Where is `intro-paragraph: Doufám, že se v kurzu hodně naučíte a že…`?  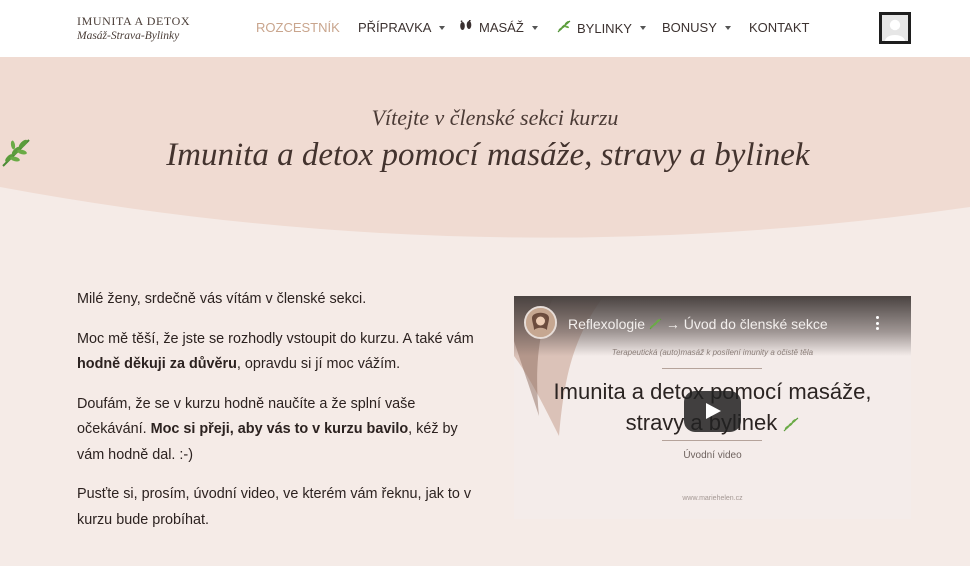 intro-paragraph: Doufám, že se v kurzu hodně naučíte a že… is located at coordinates (267, 429).